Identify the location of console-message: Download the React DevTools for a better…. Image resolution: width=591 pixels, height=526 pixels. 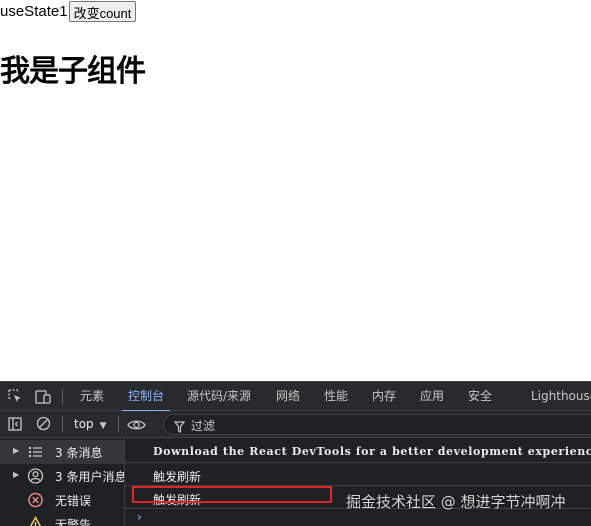
(358, 451).